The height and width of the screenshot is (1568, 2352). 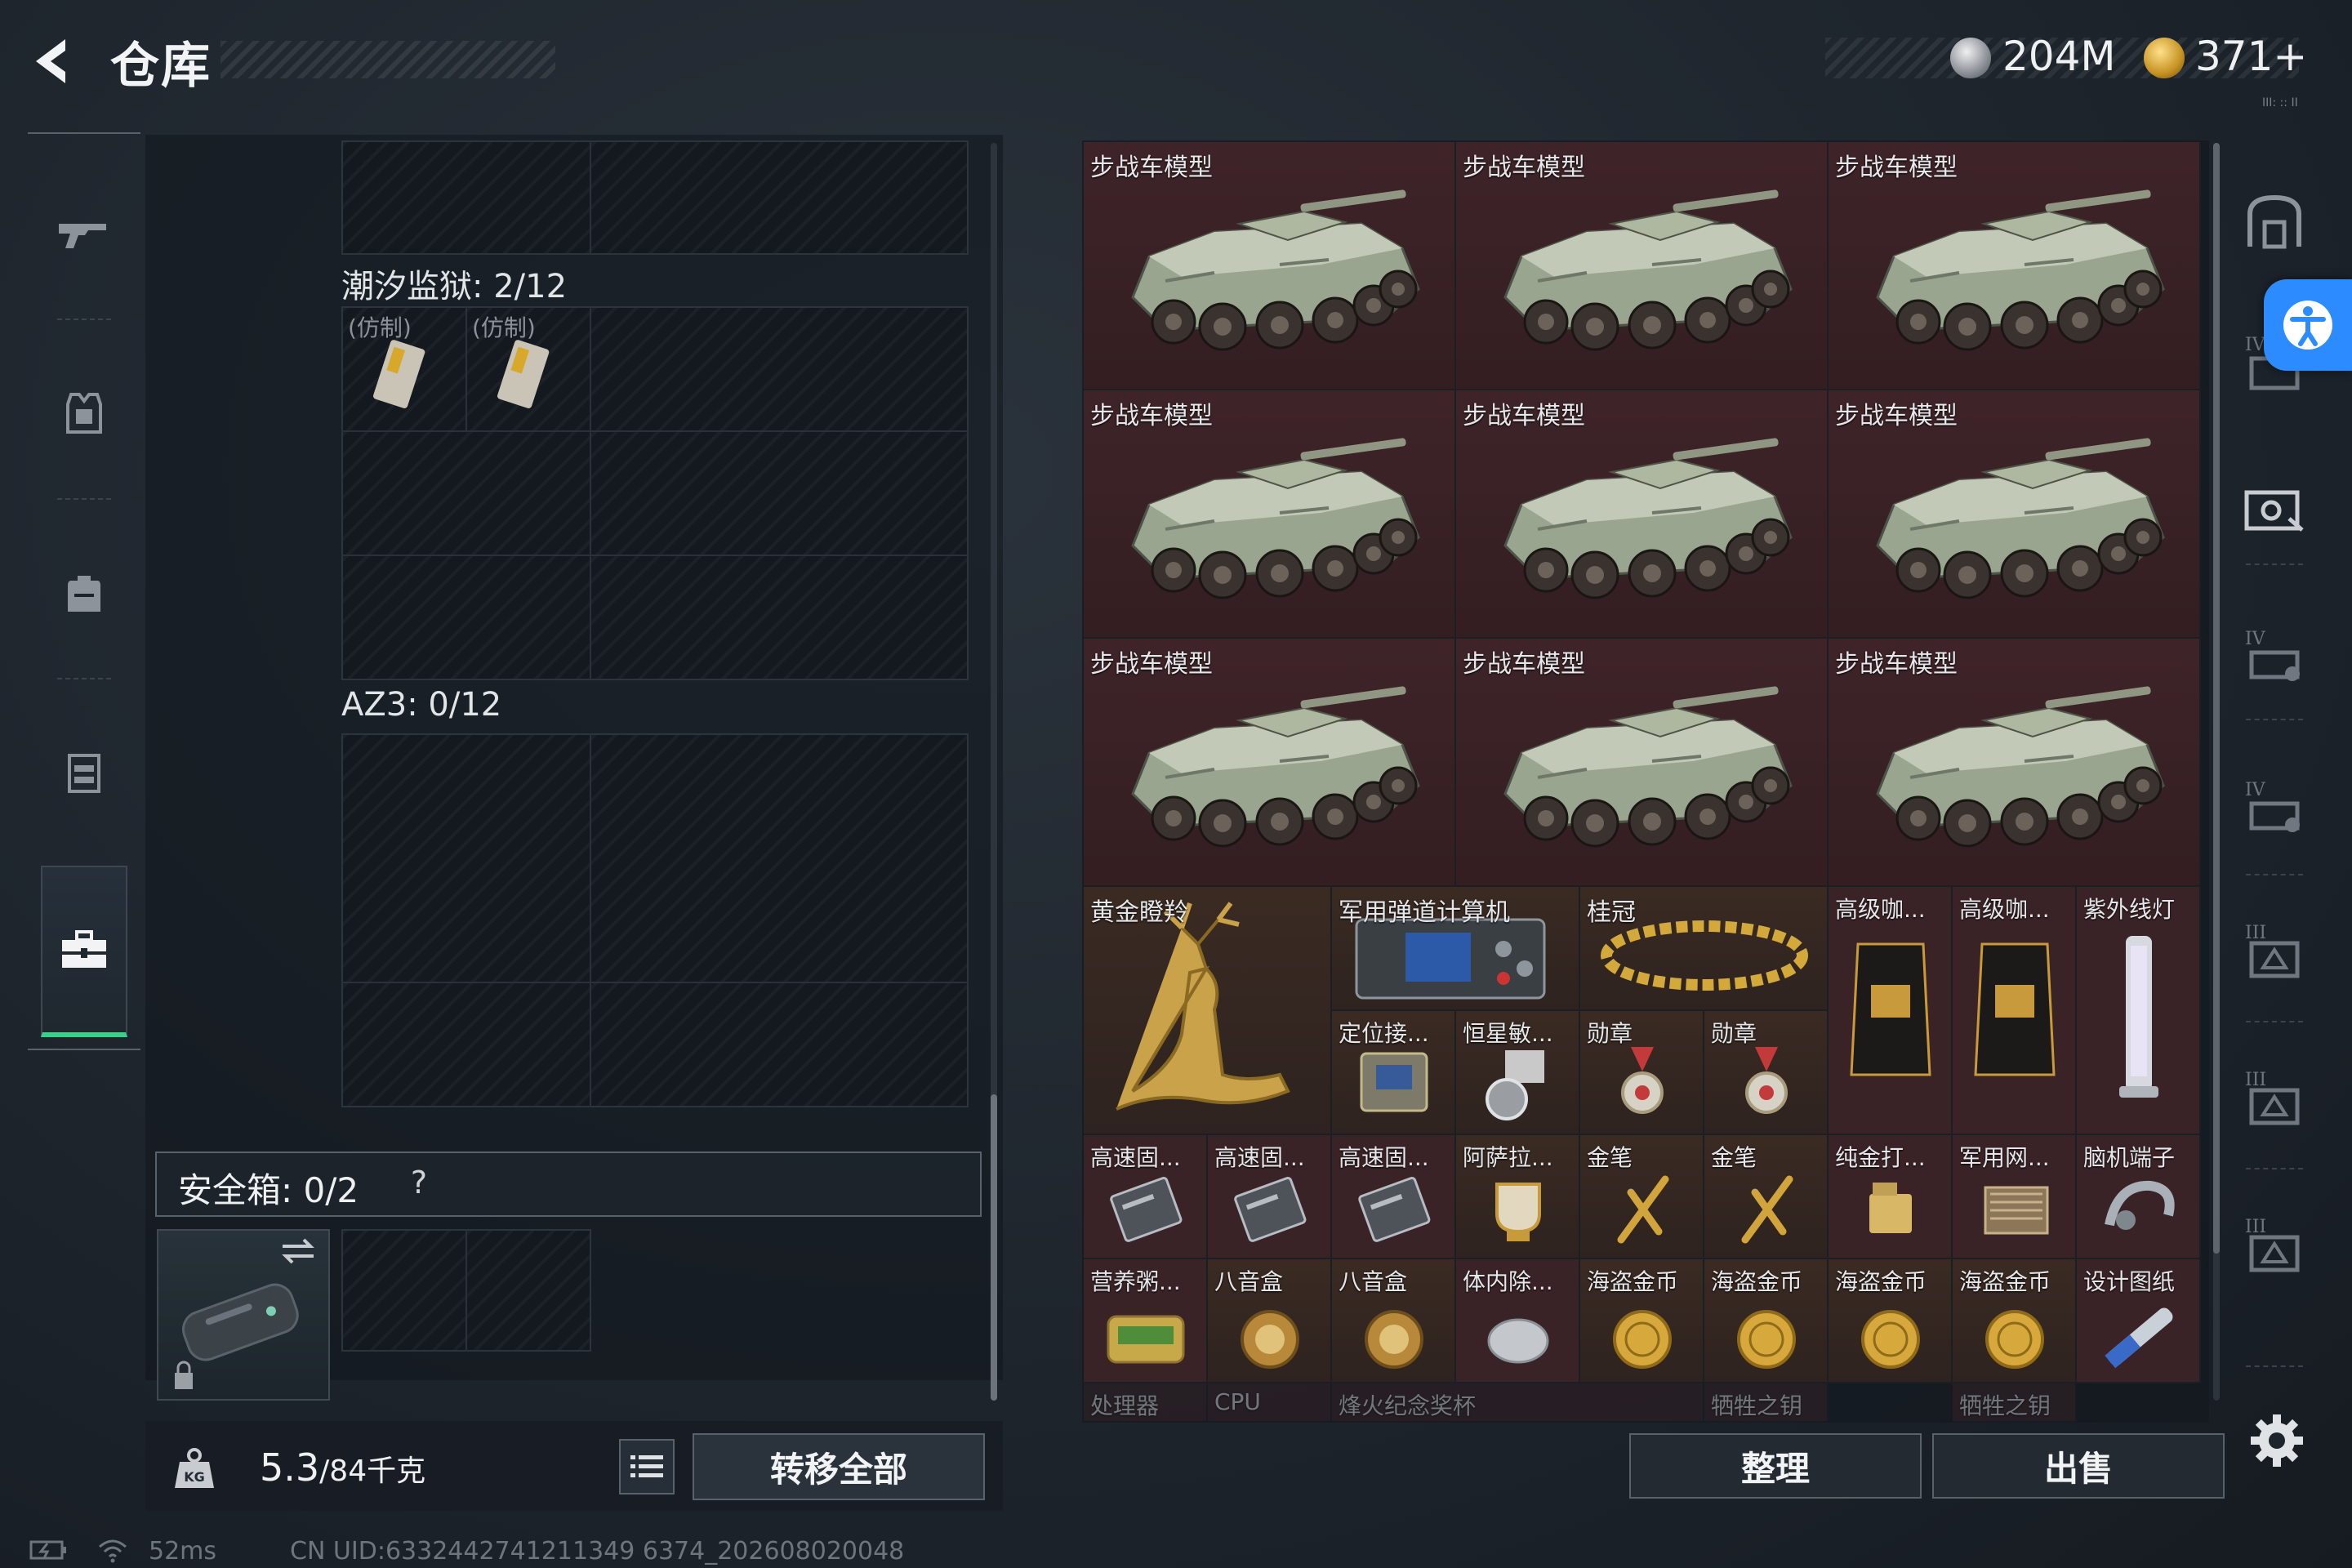 I want to click on item-slot: 烽火纪念奖杯, so click(x=1518, y=1403).